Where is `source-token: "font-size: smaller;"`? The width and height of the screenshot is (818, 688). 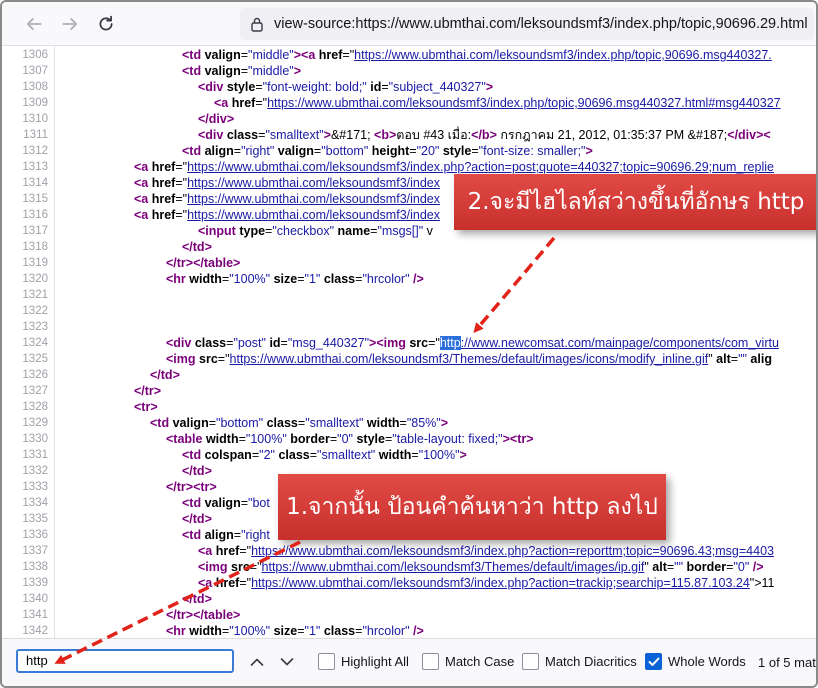
source-token: "font-size: smaller;" is located at coordinates (532, 151).